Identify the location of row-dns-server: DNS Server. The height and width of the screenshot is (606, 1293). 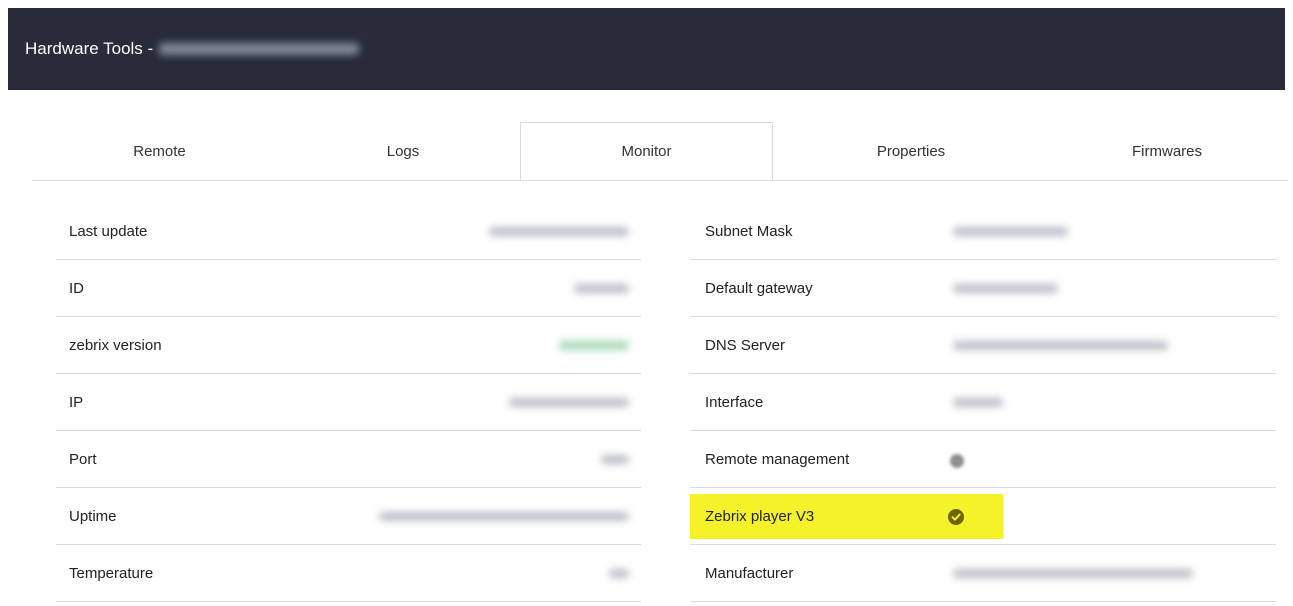
(983, 345).